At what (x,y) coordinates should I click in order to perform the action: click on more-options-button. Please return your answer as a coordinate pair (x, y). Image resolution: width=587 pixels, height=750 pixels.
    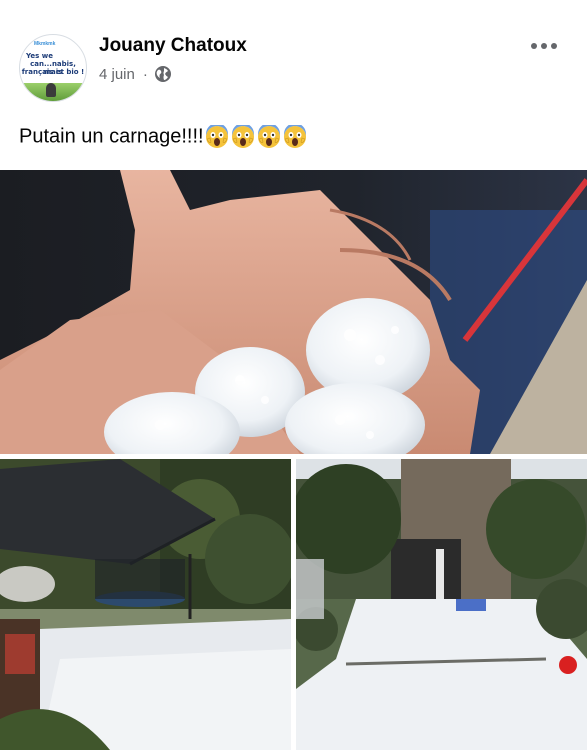
    Looking at the image, I should click on (544, 46).